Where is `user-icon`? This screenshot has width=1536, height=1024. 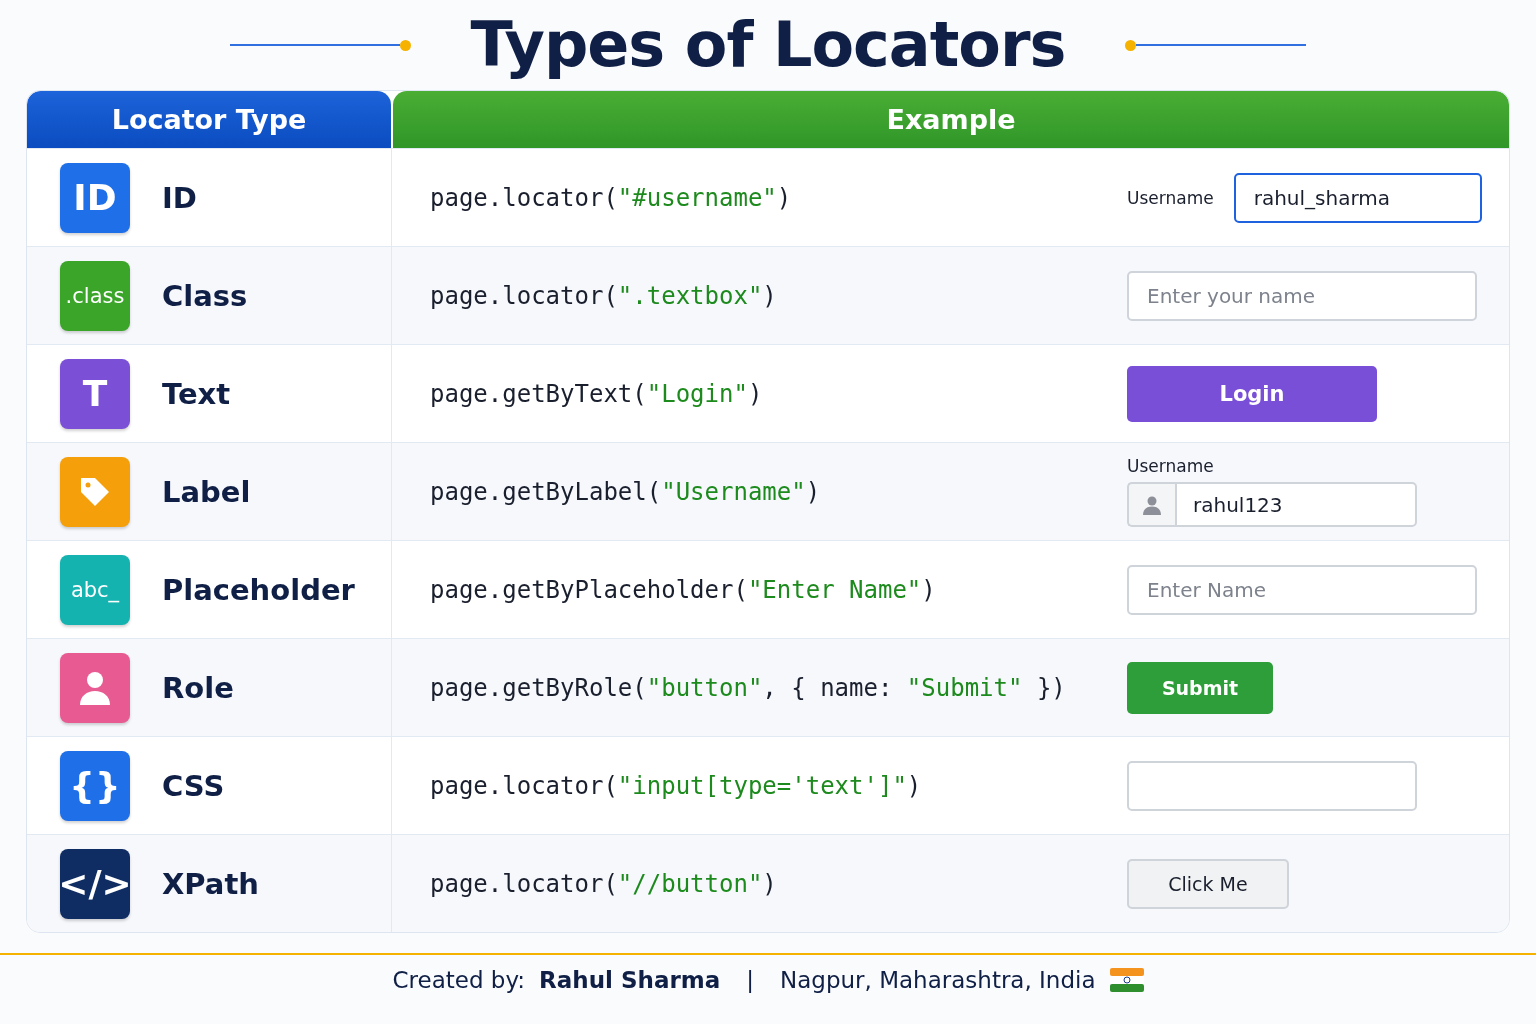 user-icon is located at coordinates (1152, 504).